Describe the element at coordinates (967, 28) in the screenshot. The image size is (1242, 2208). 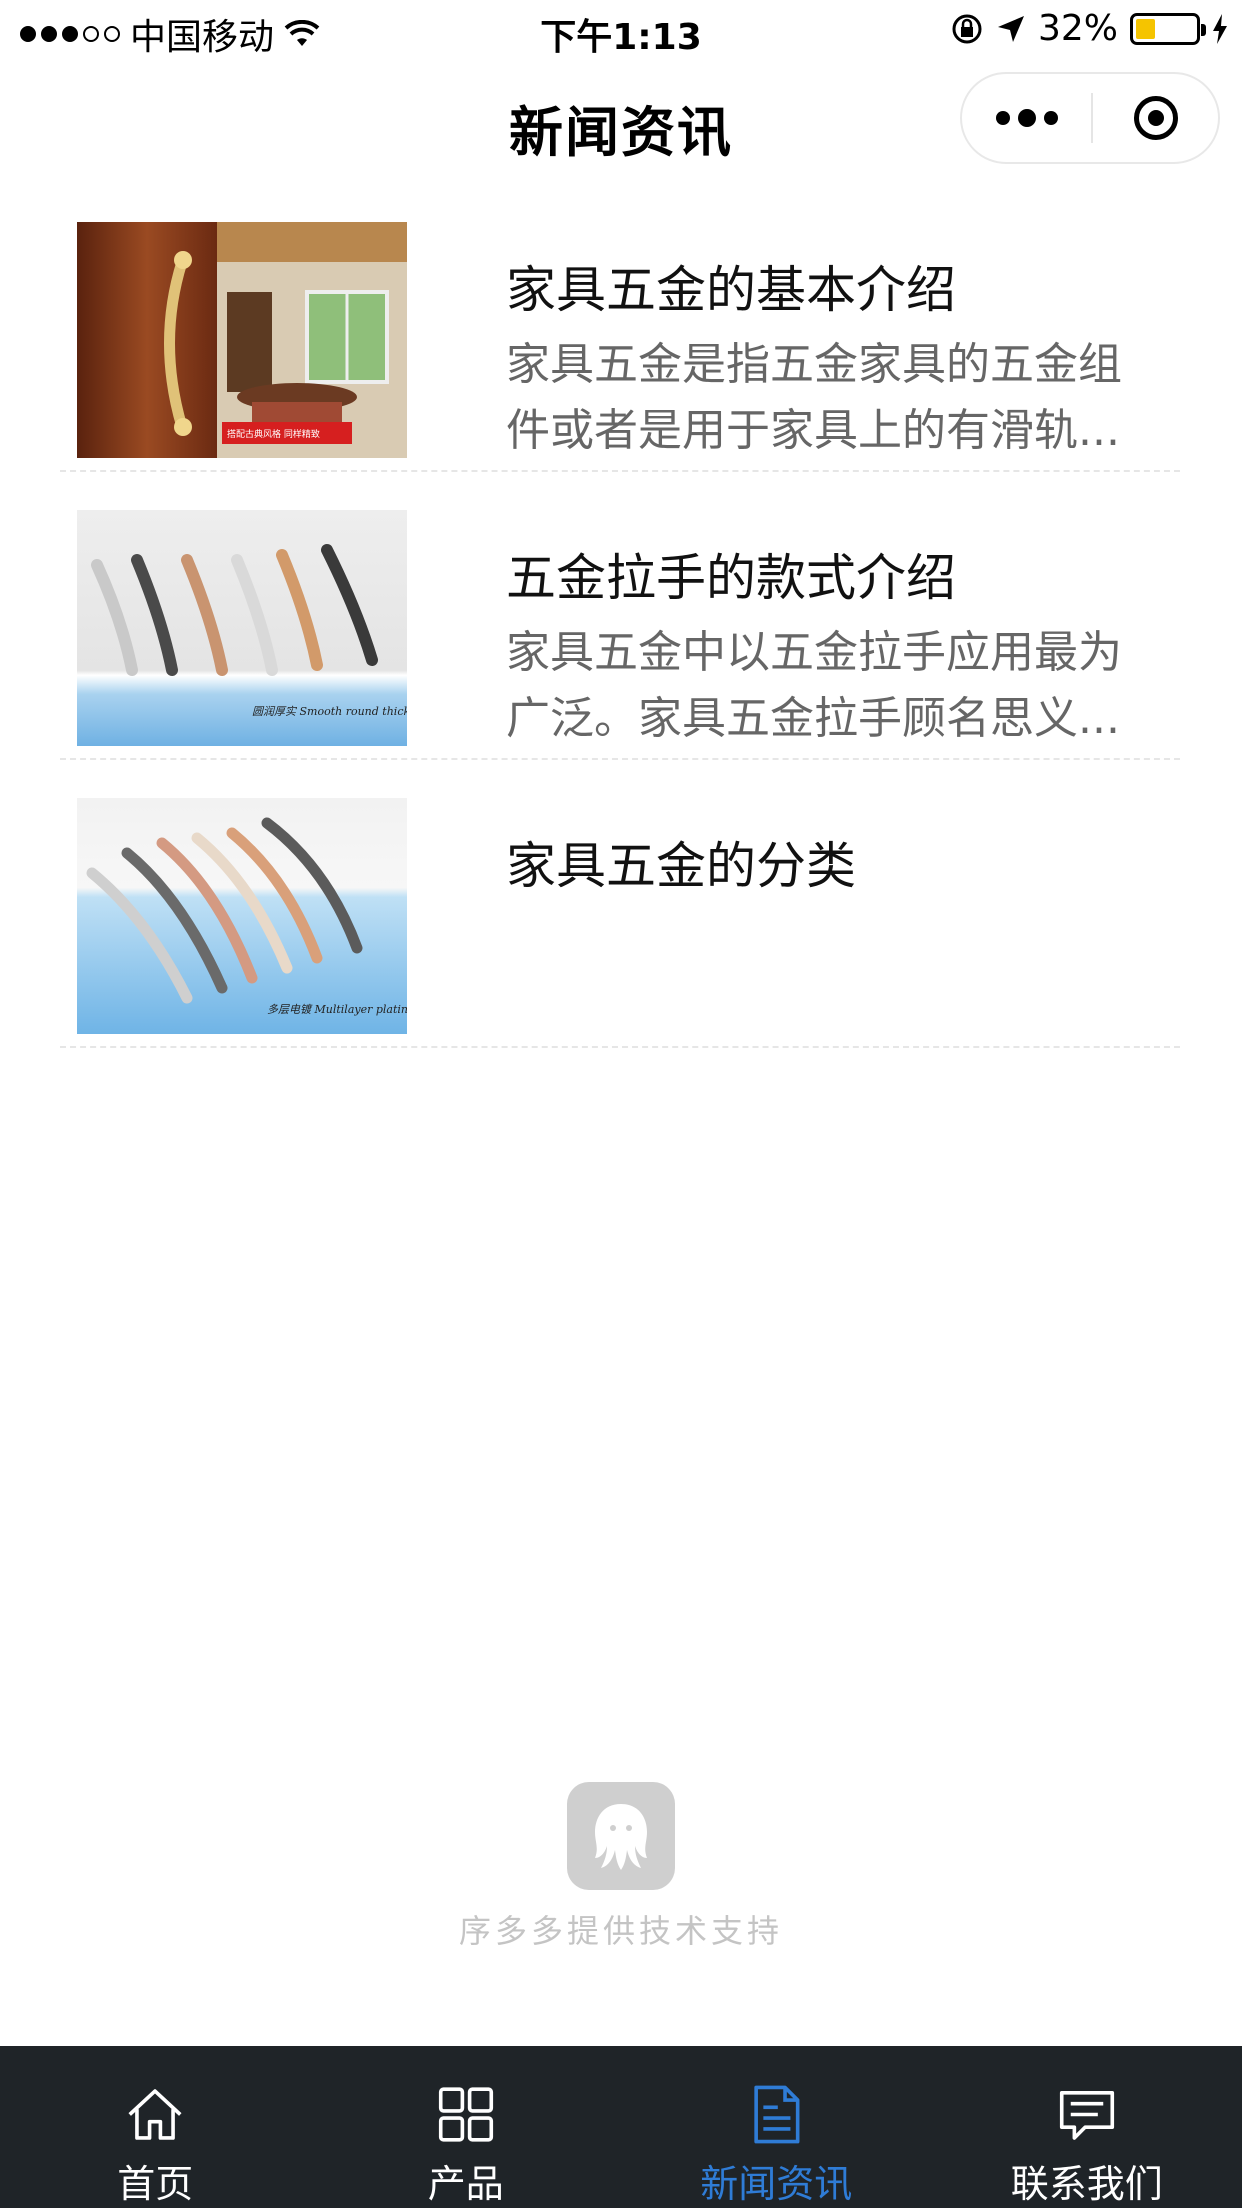
I see `orientation-lock-icon` at that location.